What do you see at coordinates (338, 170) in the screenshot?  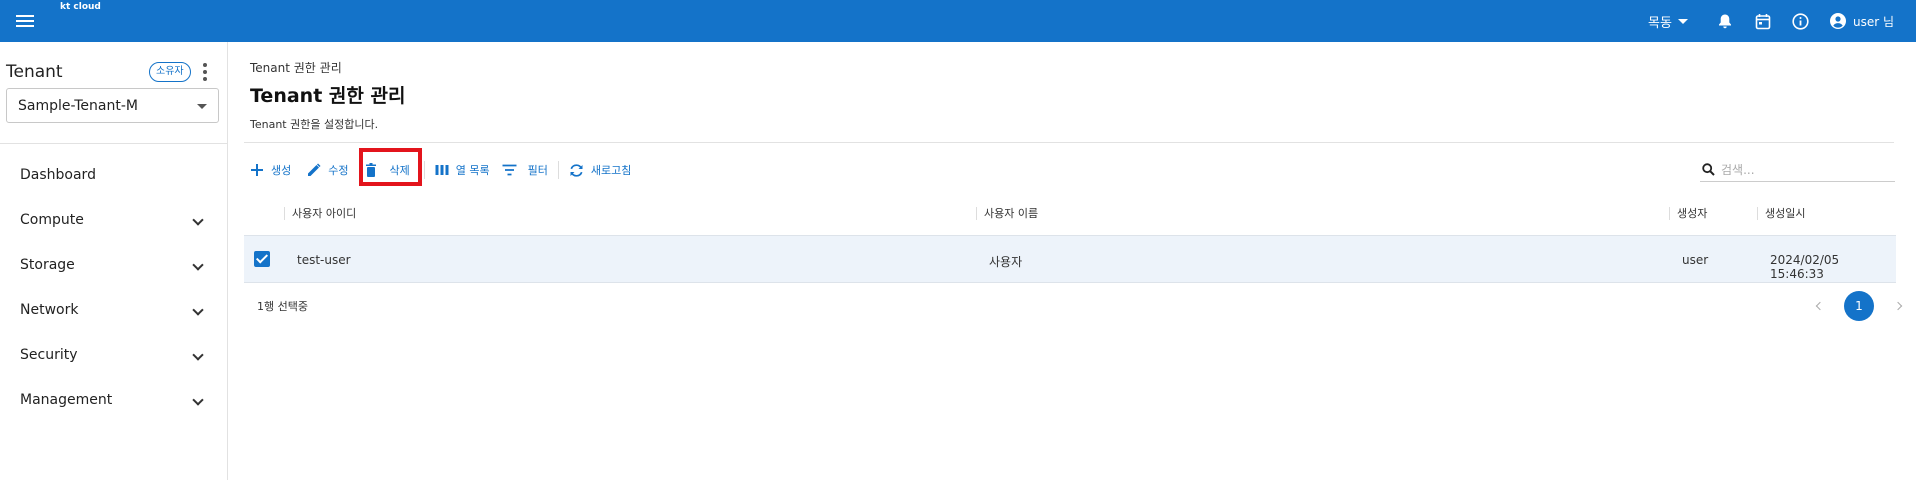 I see `edit-label: 수정` at bounding box center [338, 170].